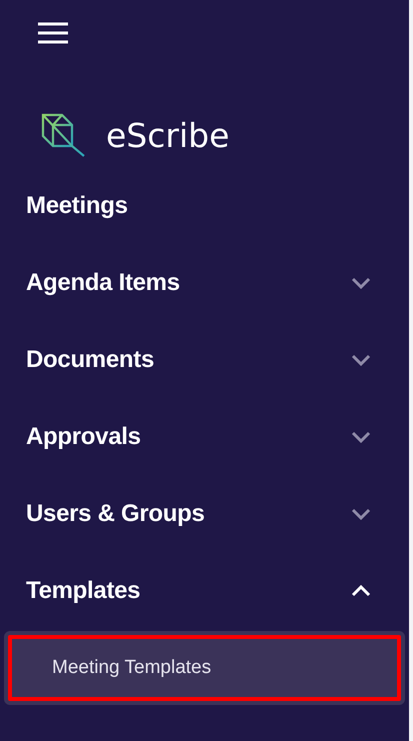  Describe the element at coordinates (204, 668) in the screenshot. I see `submenu-item: Meeting Templates` at that location.